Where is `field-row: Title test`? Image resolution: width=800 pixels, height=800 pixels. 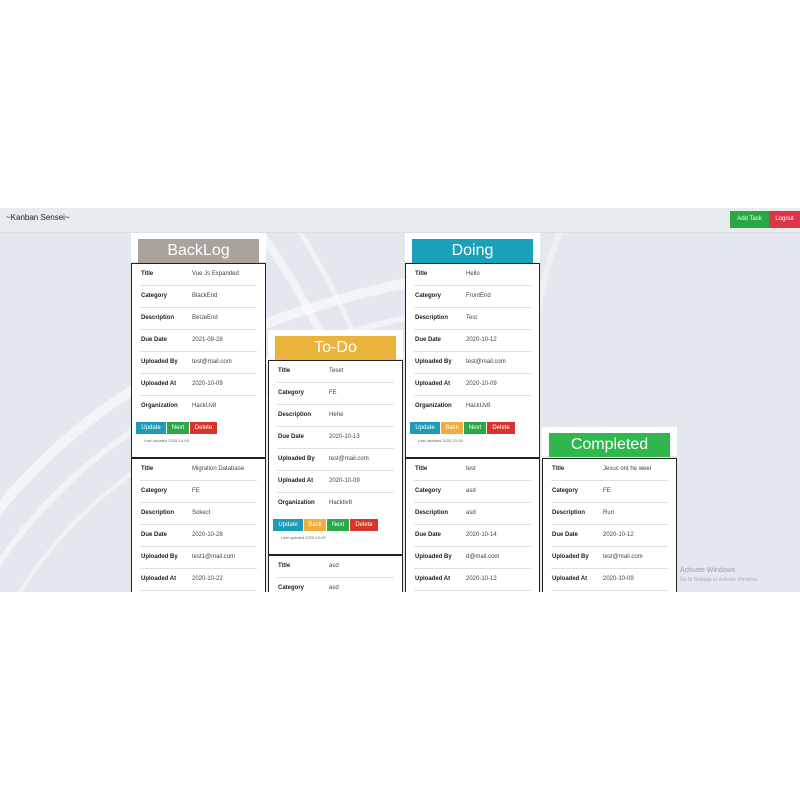 field-row: Title test is located at coordinates (472, 470).